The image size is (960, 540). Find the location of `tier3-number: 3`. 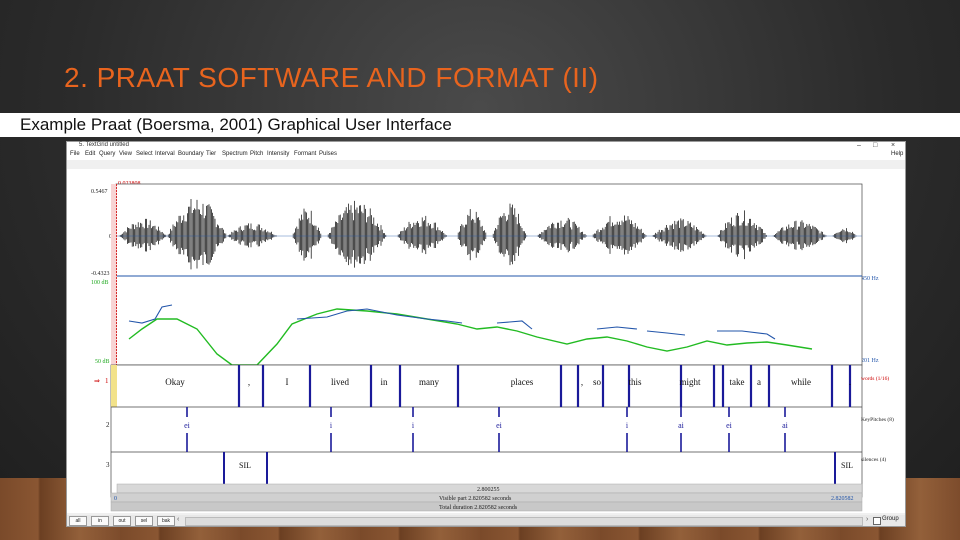

tier3-number: 3 is located at coordinates (108, 465).